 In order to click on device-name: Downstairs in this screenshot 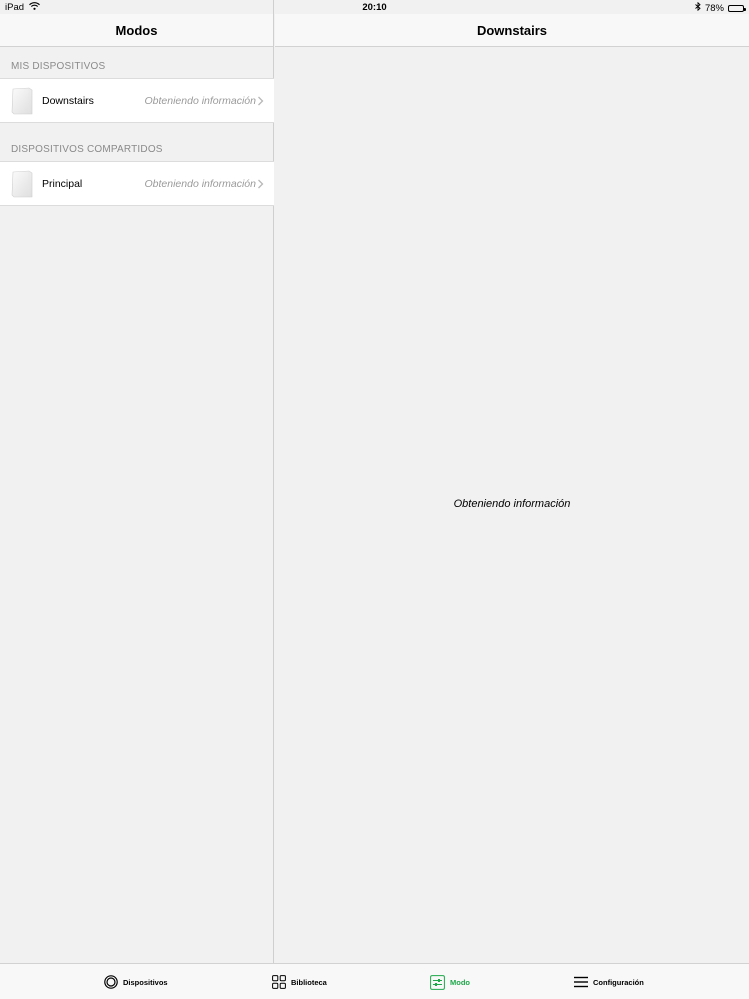, I will do `click(68, 100)`.